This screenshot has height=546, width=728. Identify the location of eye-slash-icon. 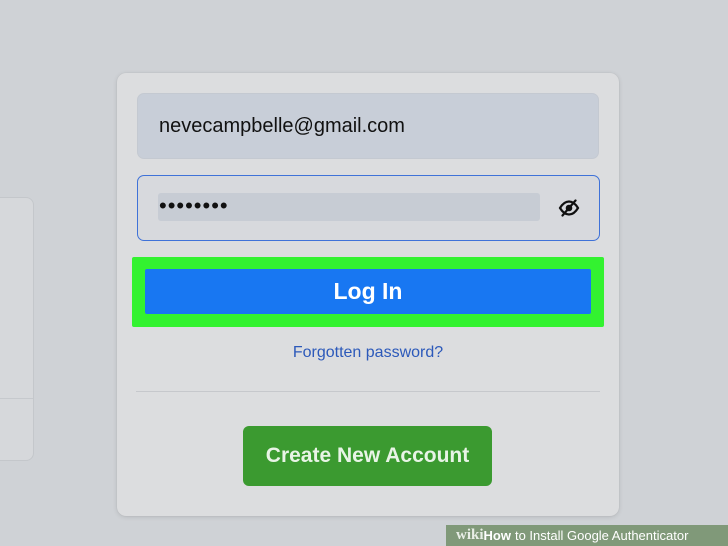
(569, 208).